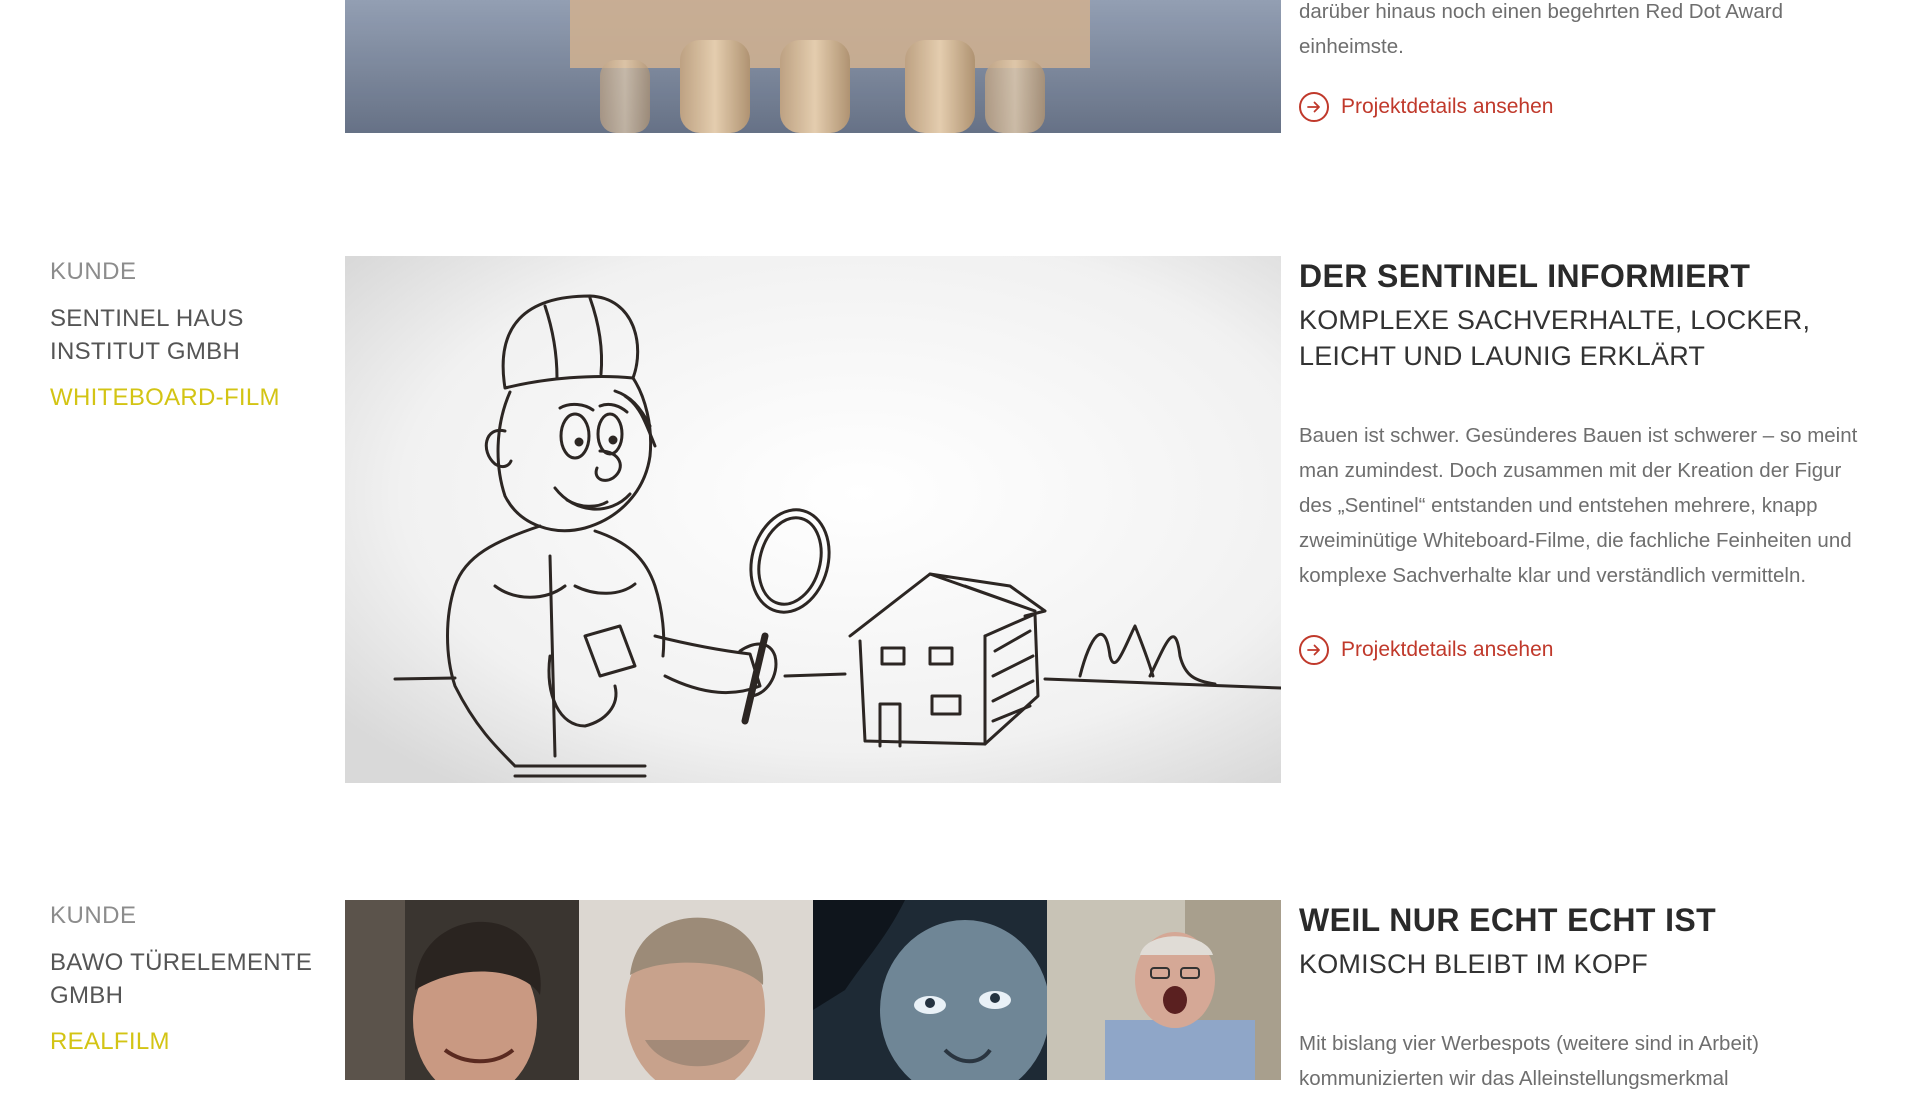 The height and width of the screenshot is (1096, 1920). Describe the element at coordinates (1508, 920) in the screenshot. I see `project-title: WEIL NUR ECHT ECHT IST` at that location.